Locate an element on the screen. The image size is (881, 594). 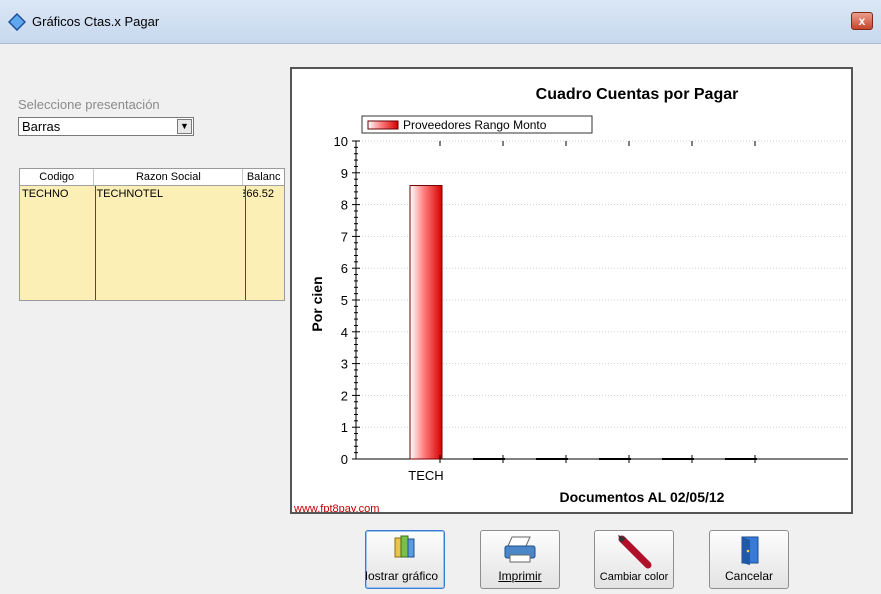
table-header: Codigo Razon Social Balanc is located at coordinates (152, 177).